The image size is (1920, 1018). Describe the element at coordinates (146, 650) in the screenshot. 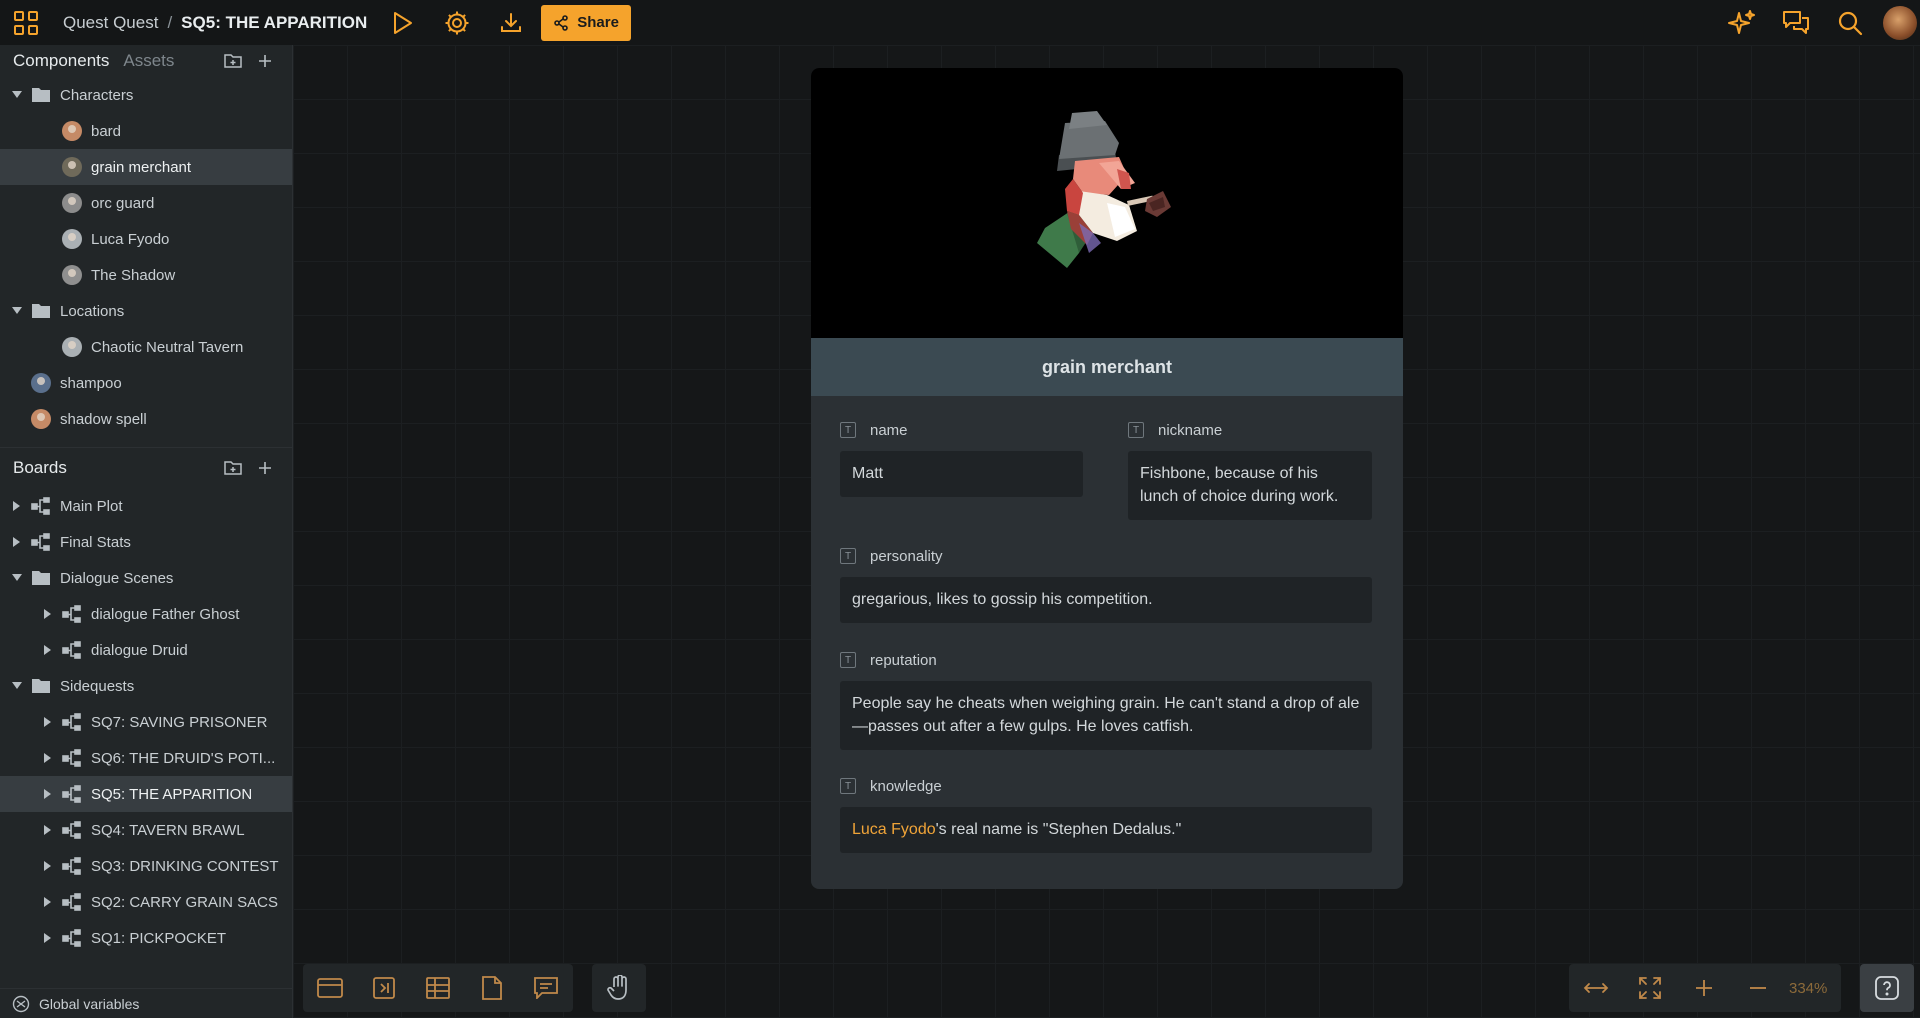

I see `sidebar-item-dialogue-druid: dialogue Druid` at that location.